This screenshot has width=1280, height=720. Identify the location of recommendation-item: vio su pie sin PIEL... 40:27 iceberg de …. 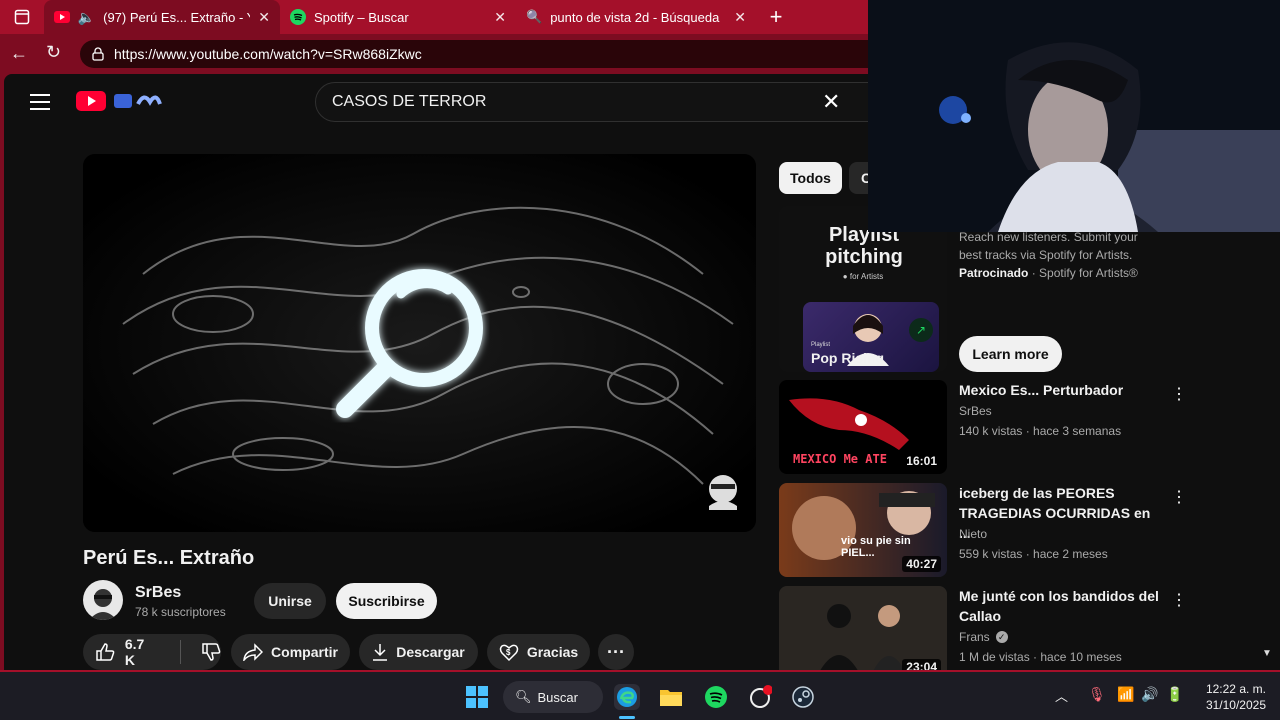
(989, 530).